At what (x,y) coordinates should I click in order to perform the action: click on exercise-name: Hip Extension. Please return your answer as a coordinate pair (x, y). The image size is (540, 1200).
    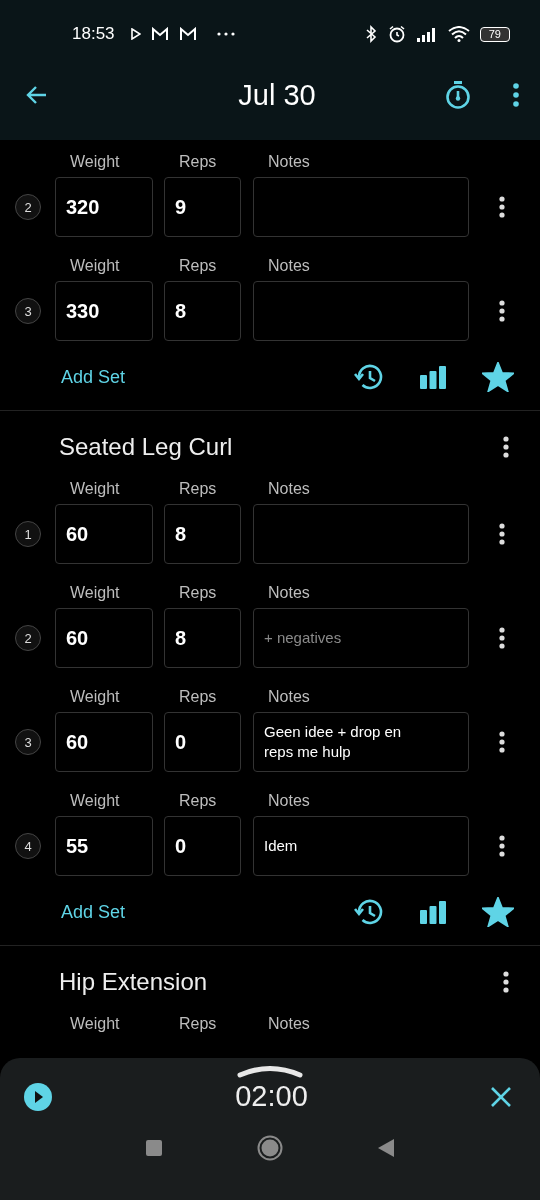
    Looking at the image, I should click on (134, 982).